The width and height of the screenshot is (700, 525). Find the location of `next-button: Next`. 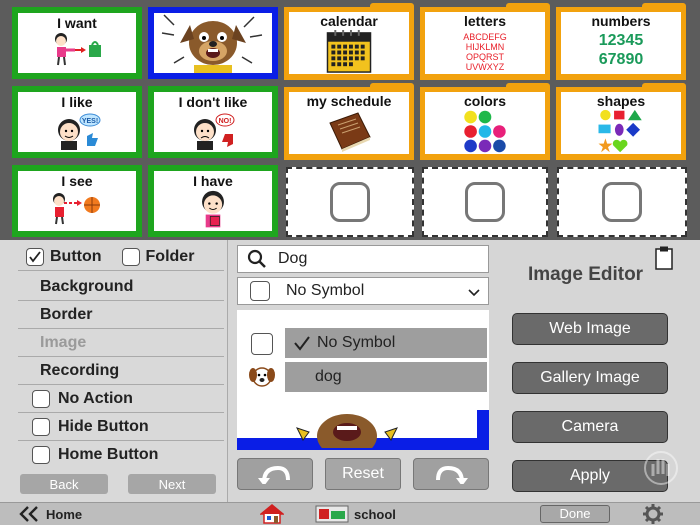

next-button: Next is located at coordinates (172, 484).